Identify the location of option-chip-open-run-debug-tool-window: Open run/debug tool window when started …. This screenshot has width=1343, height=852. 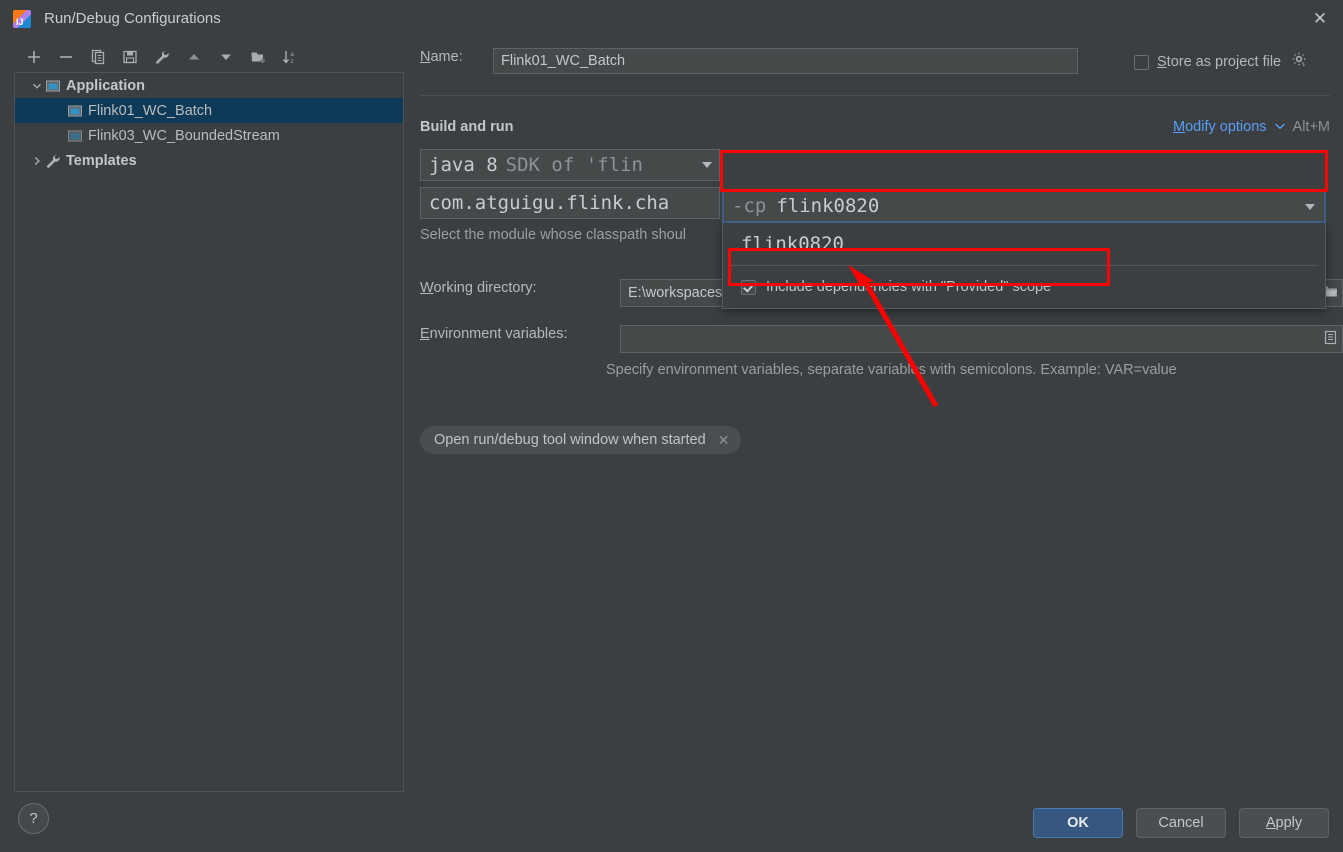
(581, 440).